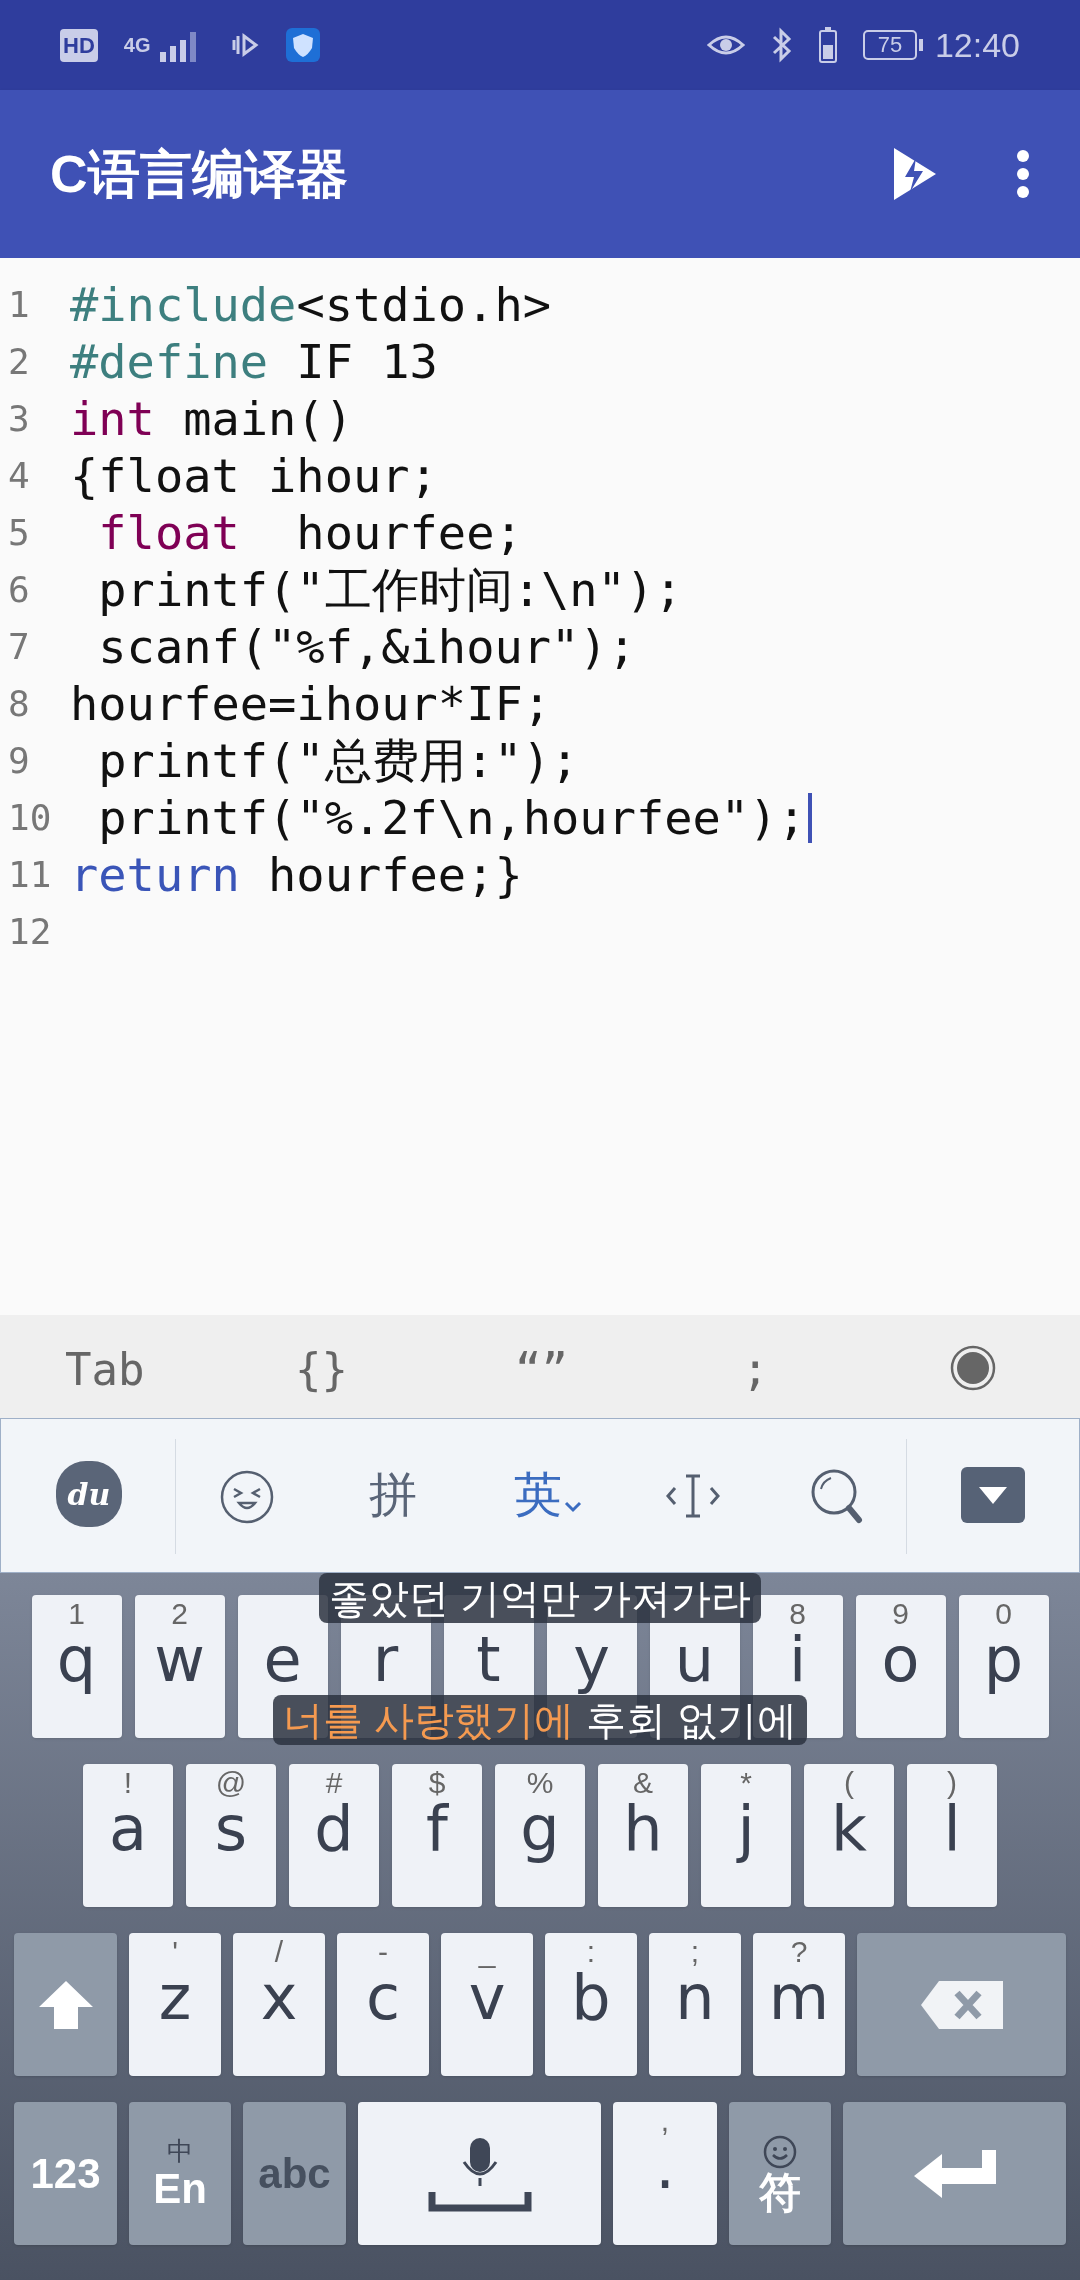  What do you see at coordinates (393, 1495) in the screenshot?
I see `input-mode-tab: 拼` at bounding box center [393, 1495].